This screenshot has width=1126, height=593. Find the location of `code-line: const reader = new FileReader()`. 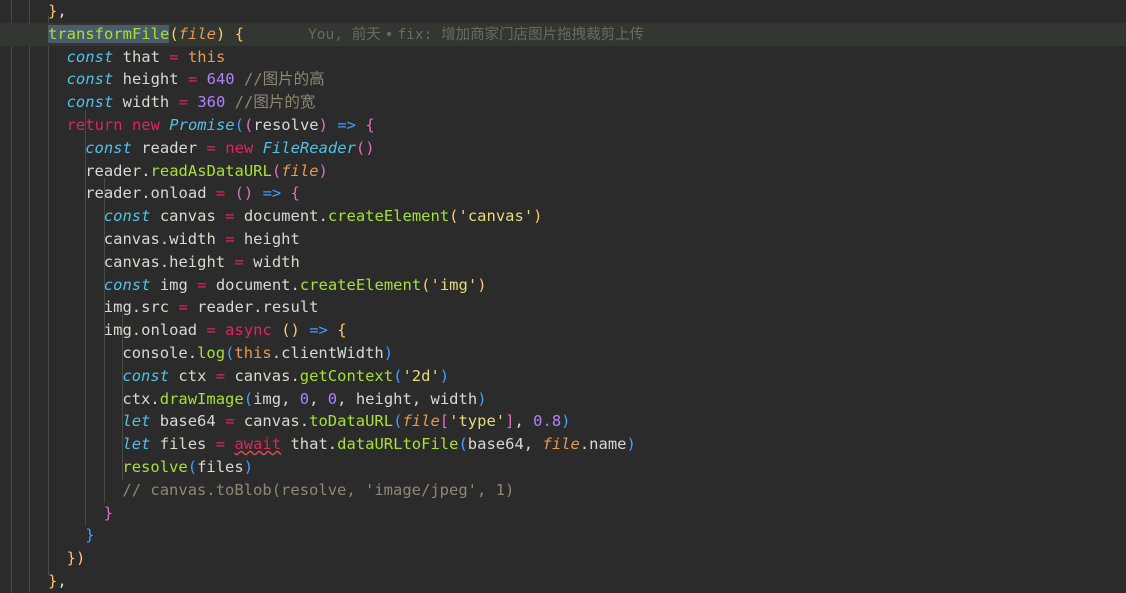

code-line: const reader = new FileReader() is located at coordinates (563, 148).